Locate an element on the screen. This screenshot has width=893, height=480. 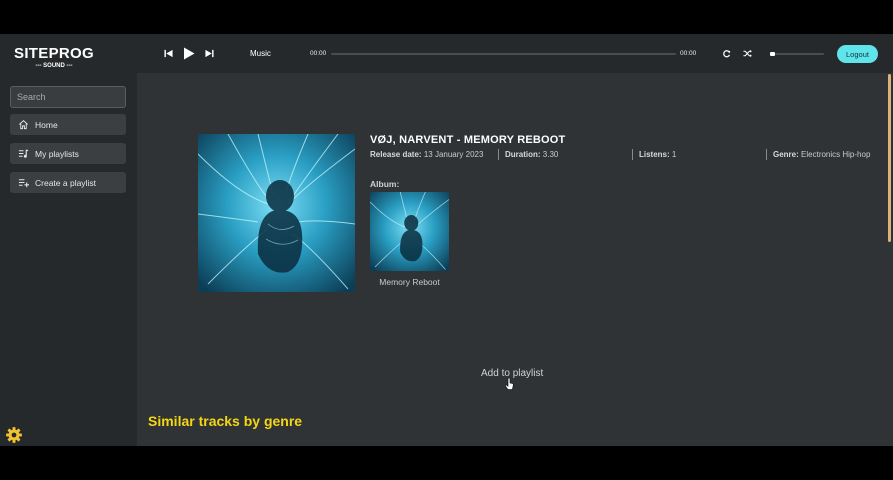
sidebar-item-my-playlists: My playlists is located at coordinates (68, 153).